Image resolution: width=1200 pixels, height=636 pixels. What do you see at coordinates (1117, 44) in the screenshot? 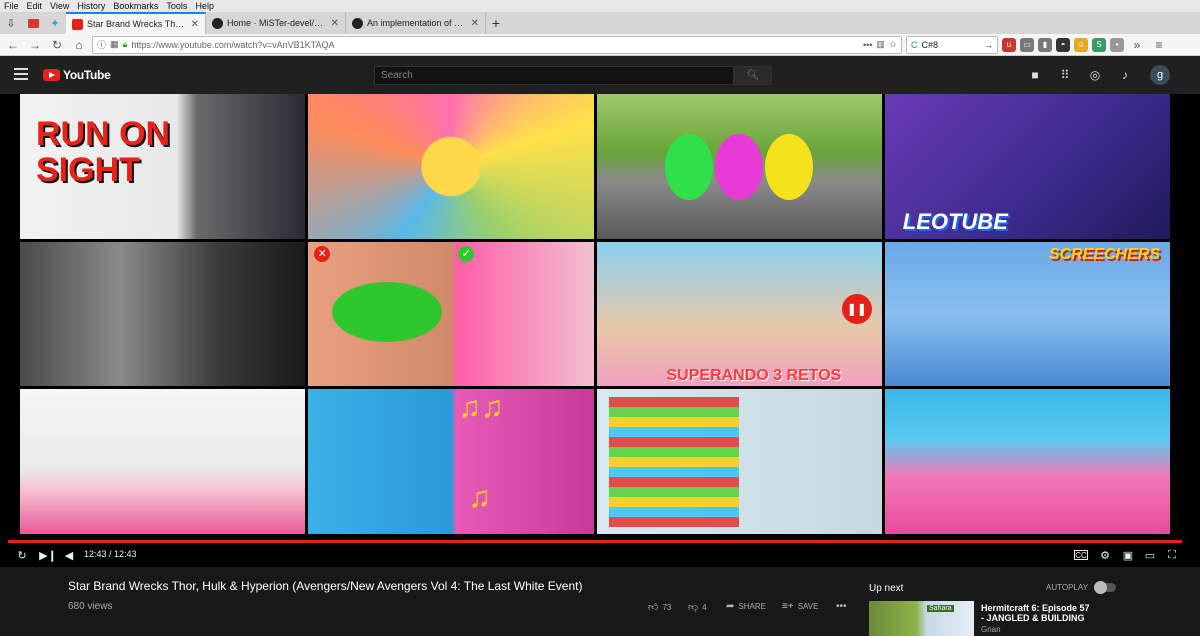
I see `extension-grey-icon: ▪` at bounding box center [1117, 44].